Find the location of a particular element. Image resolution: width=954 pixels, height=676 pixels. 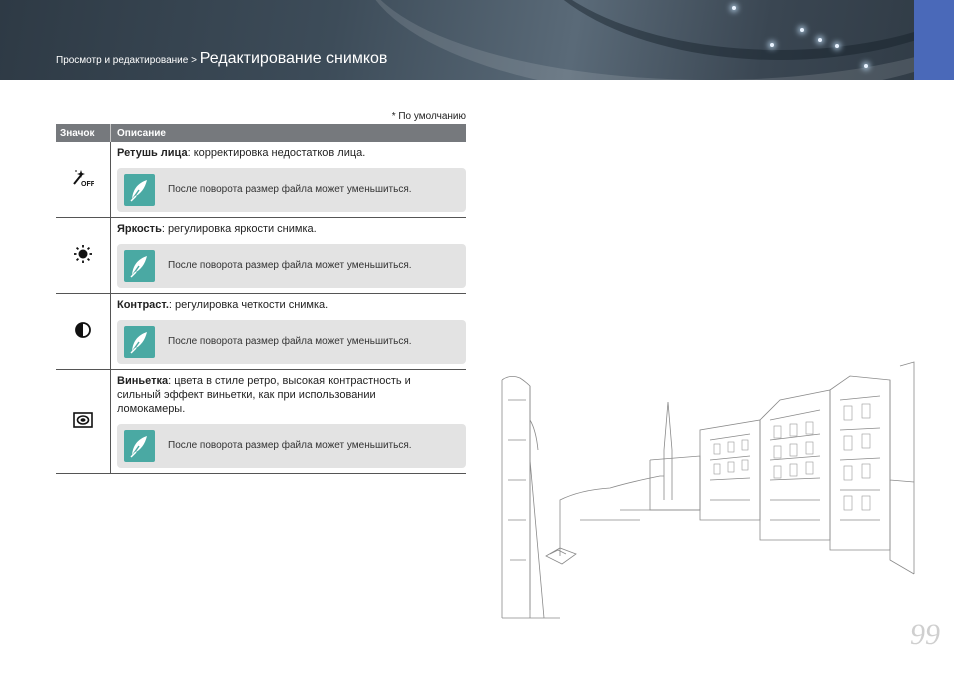

face-retouch-off-icon: OFF is located at coordinates (84, 179).